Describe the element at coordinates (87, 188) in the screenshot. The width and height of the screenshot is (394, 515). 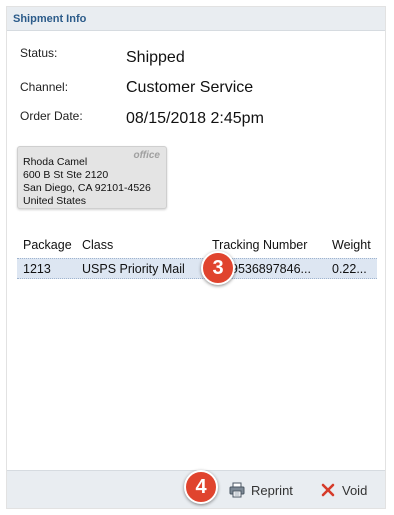
I see `address-city: San Diego, CA 92101-4526` at that location.